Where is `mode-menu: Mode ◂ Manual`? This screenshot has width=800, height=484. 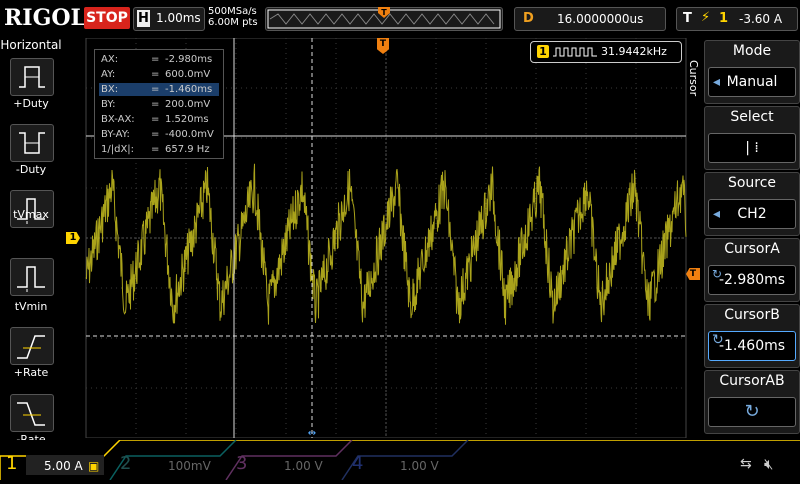
mode-menu: Mode ◂ Manual is located at coordinates (752, 72).